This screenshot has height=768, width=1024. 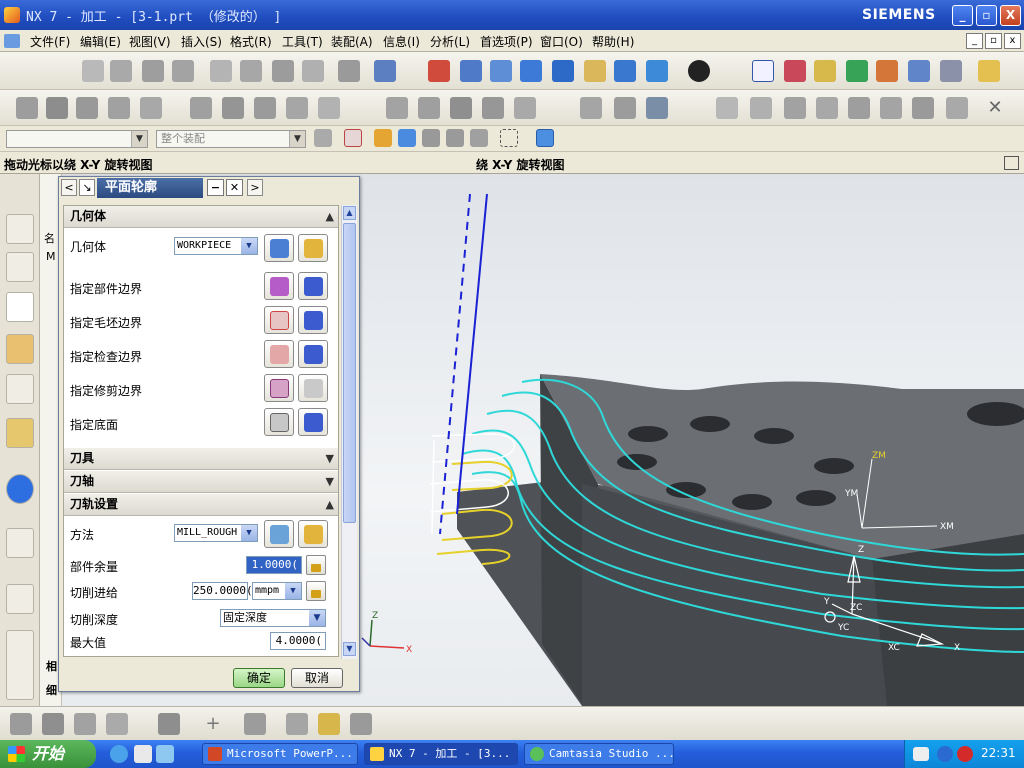 I want to click on edit-geometry-button, so click(x=313, y=248).